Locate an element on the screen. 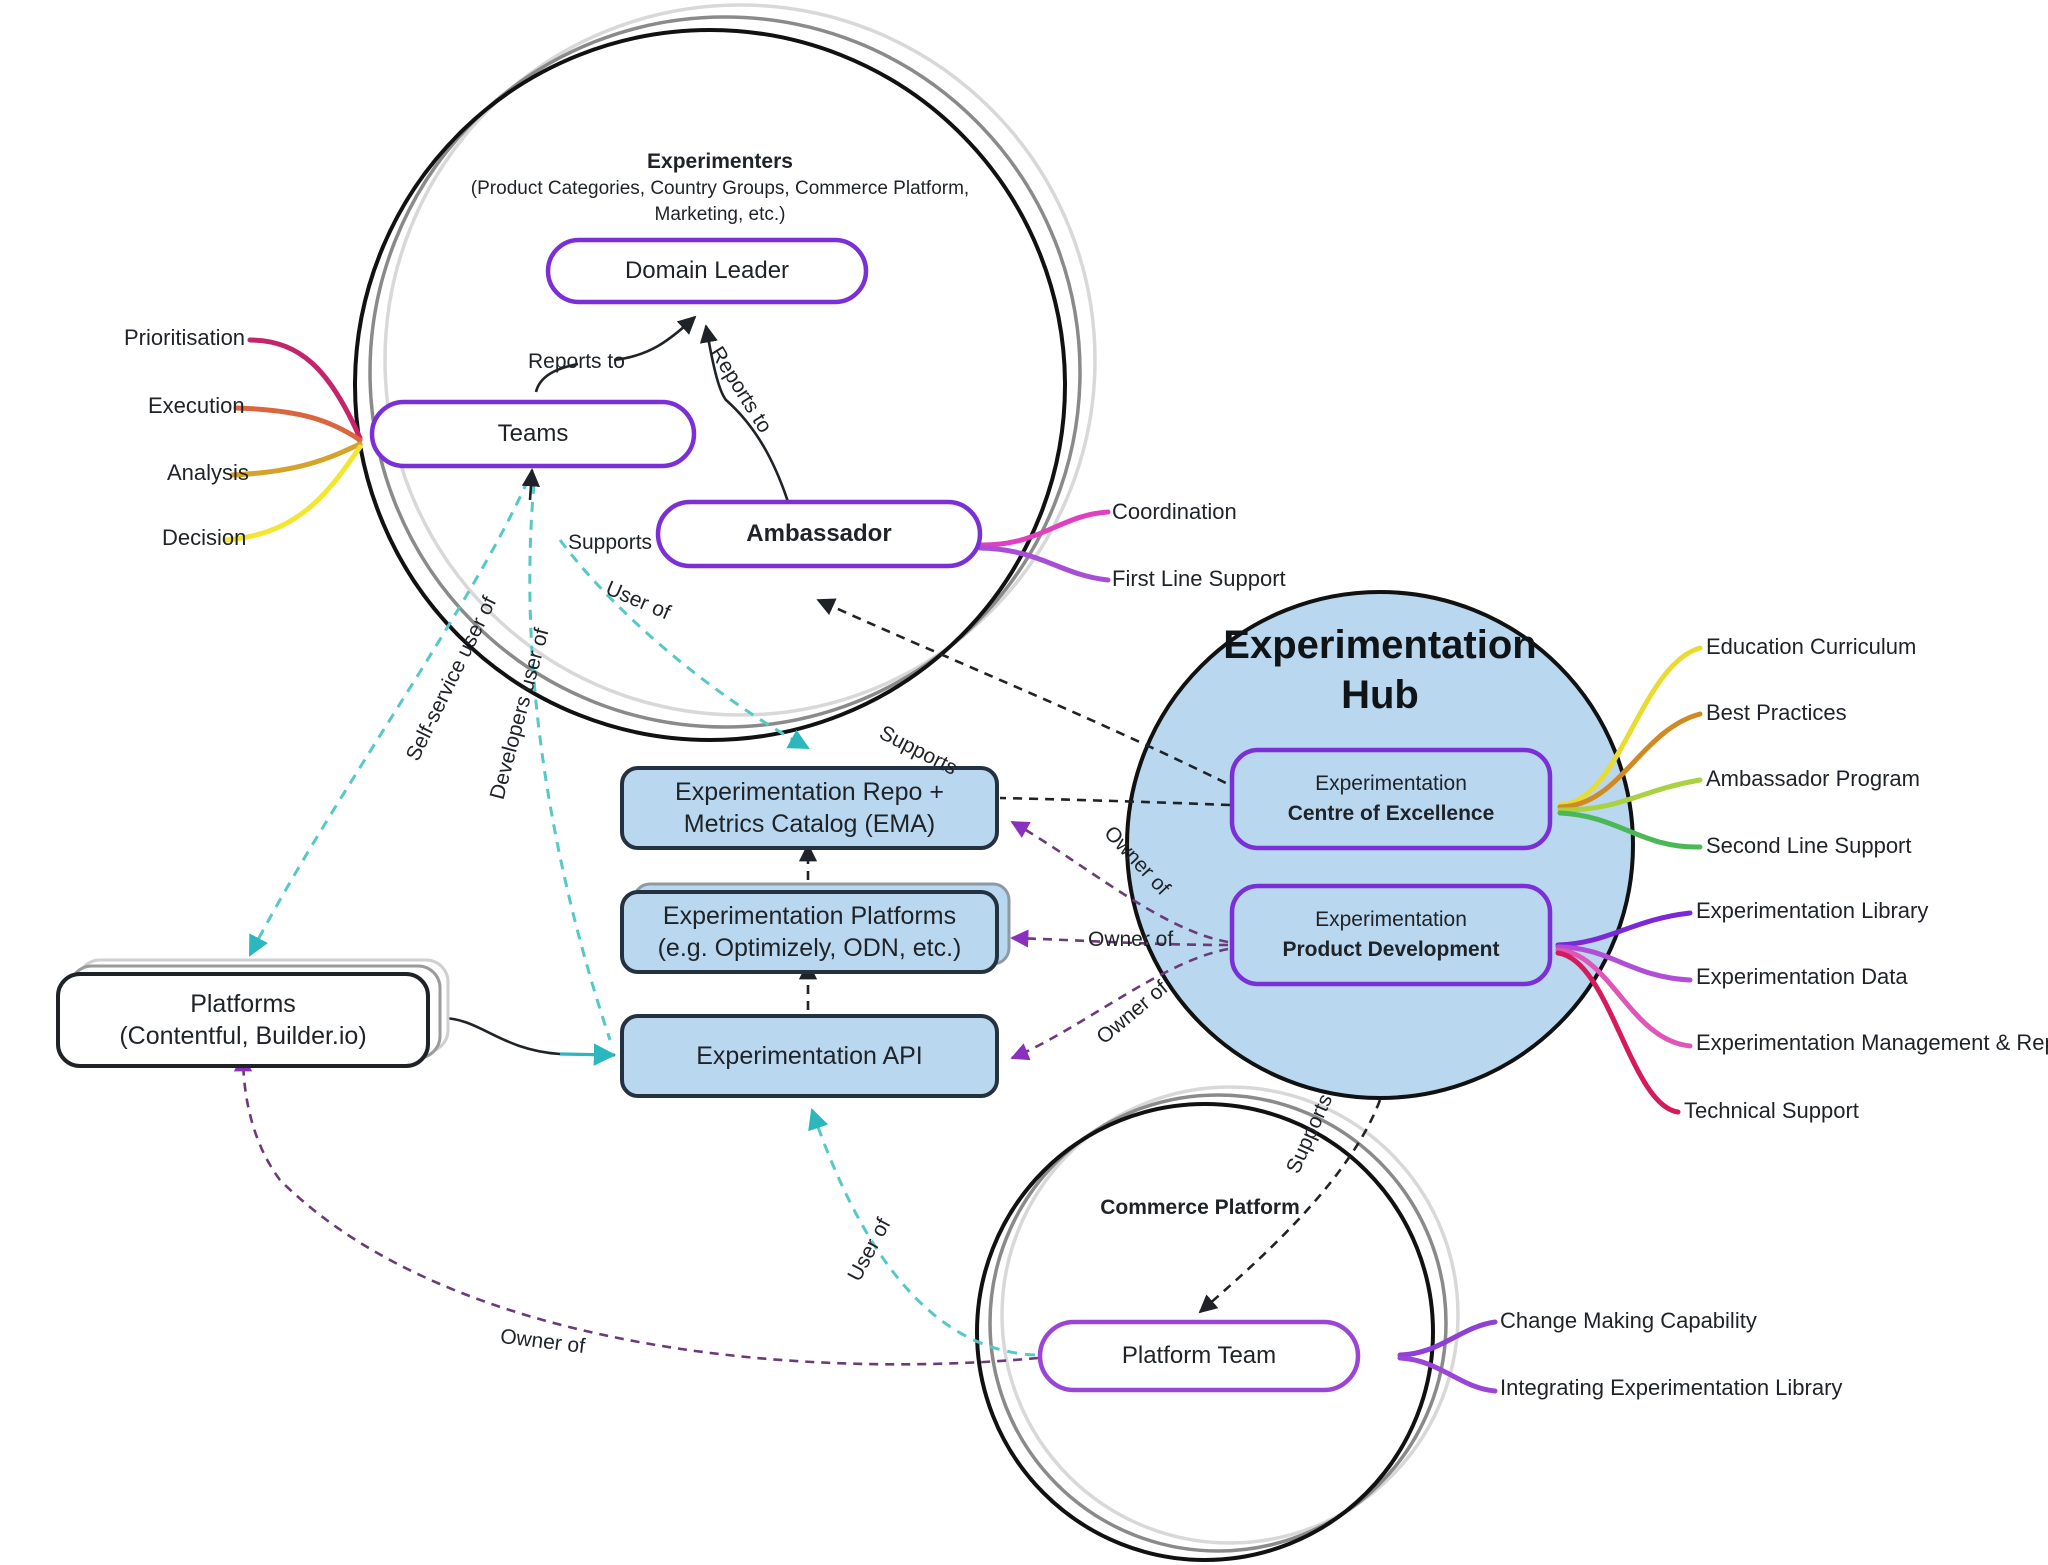 The width and height of the screenshot is (2048, 1565). edge-platforms-to-api is located at coordinates (529, 1041).